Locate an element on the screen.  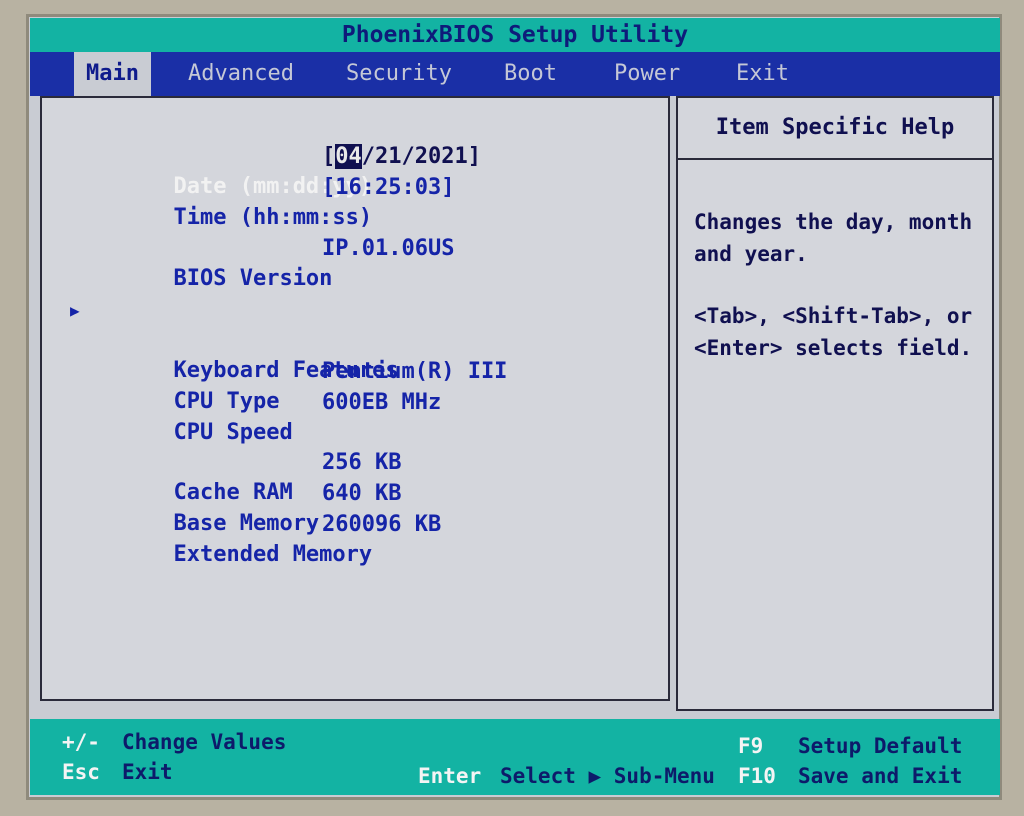
tab-main: Main is located at coordinates (112, 74).